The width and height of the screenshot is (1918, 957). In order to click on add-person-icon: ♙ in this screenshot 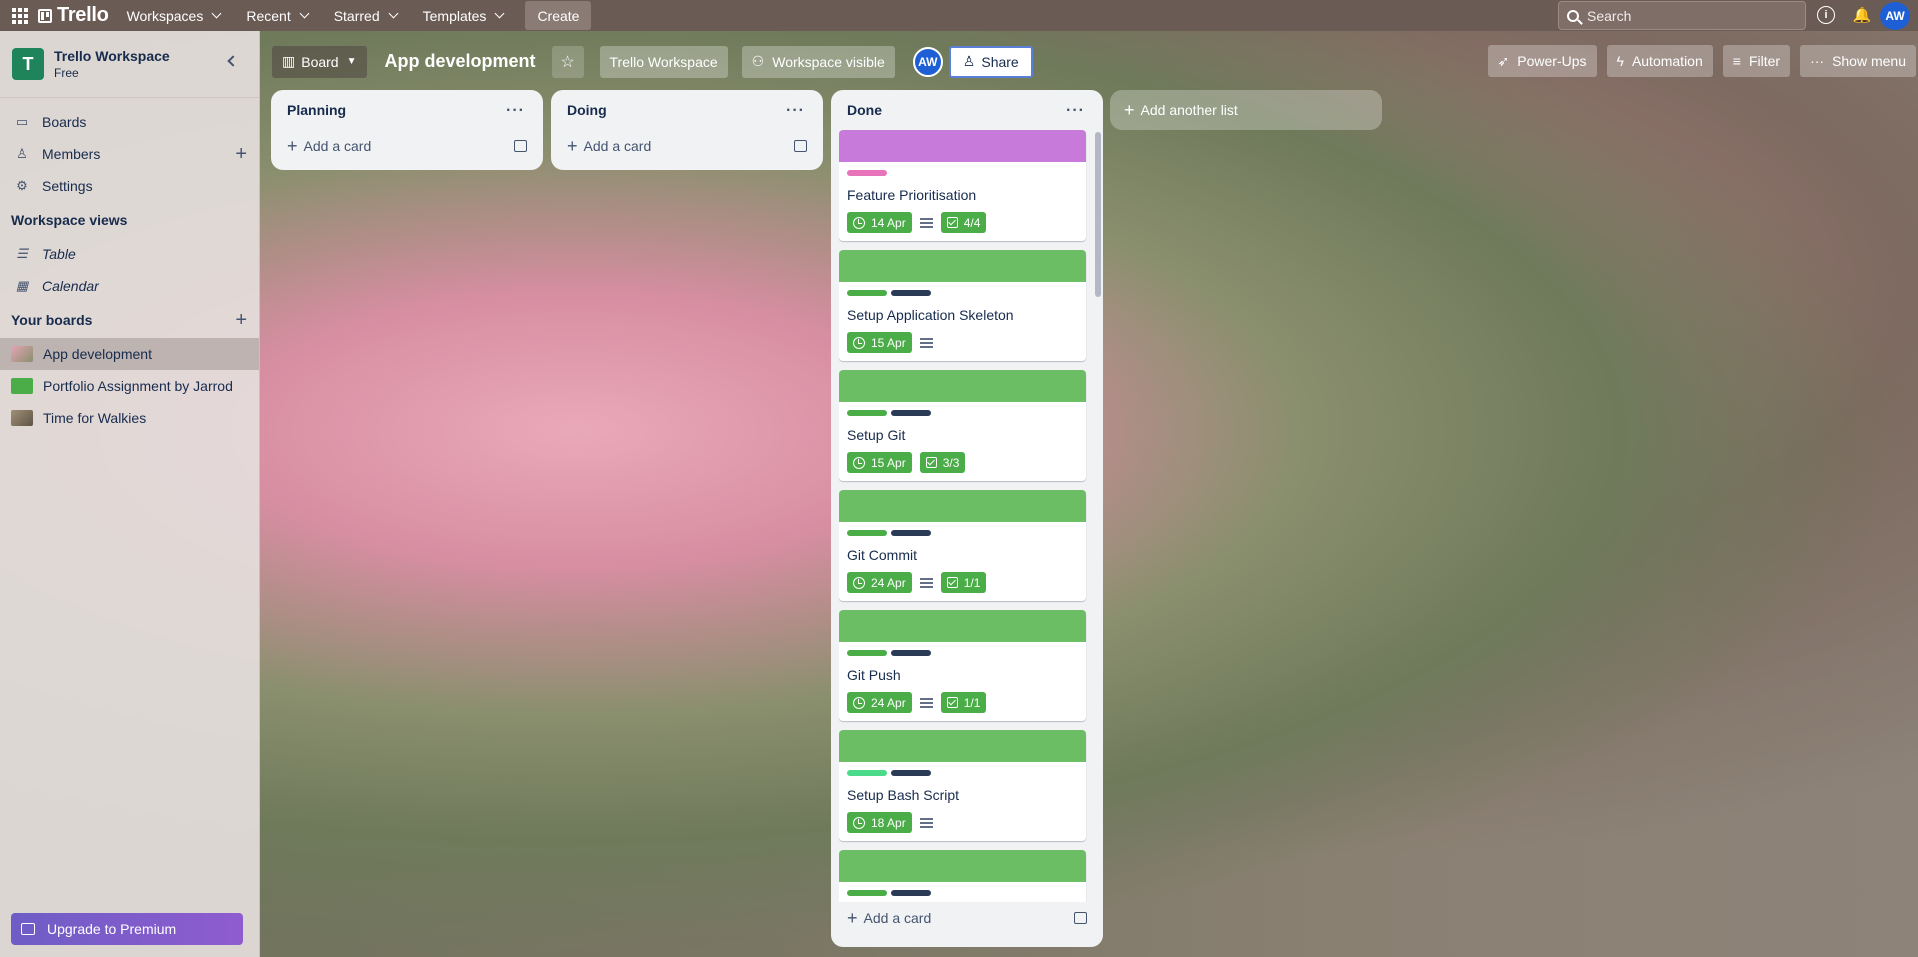, I will do `click(969, 61)`.